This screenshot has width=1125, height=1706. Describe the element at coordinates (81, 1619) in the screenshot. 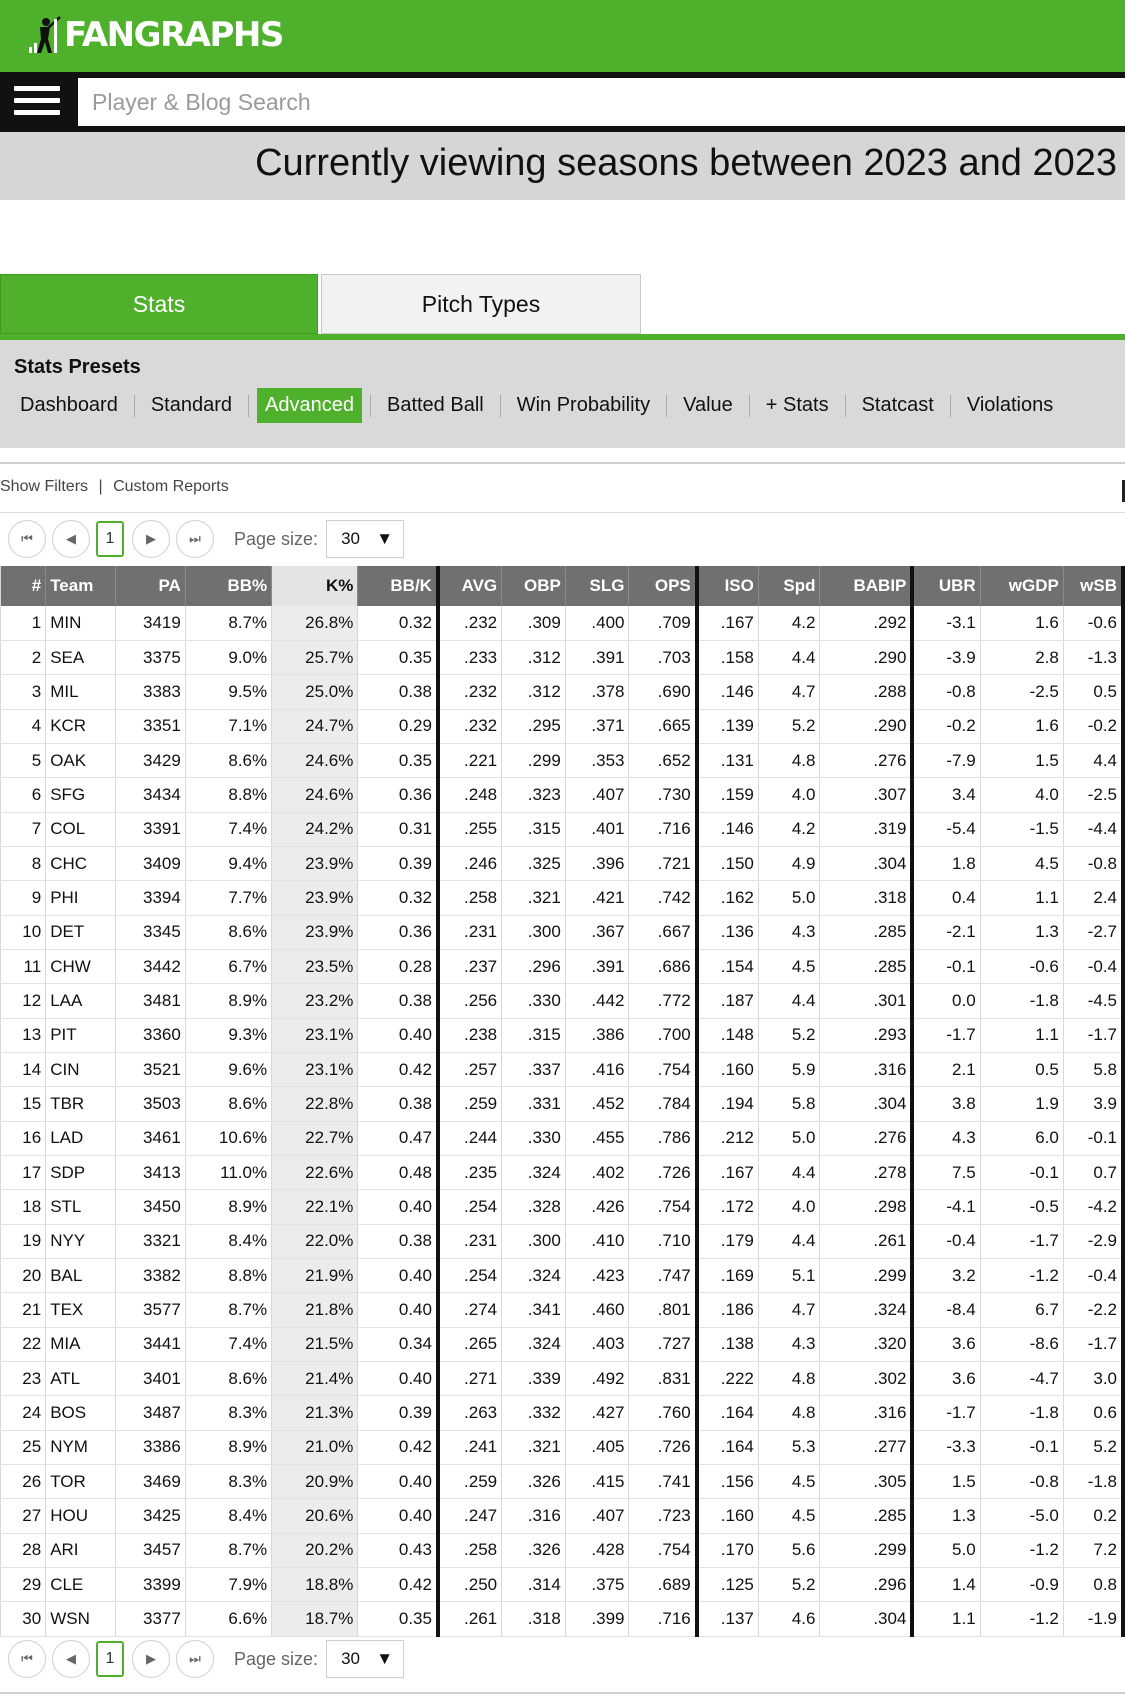

I see `cell-team: WSN` at that location.